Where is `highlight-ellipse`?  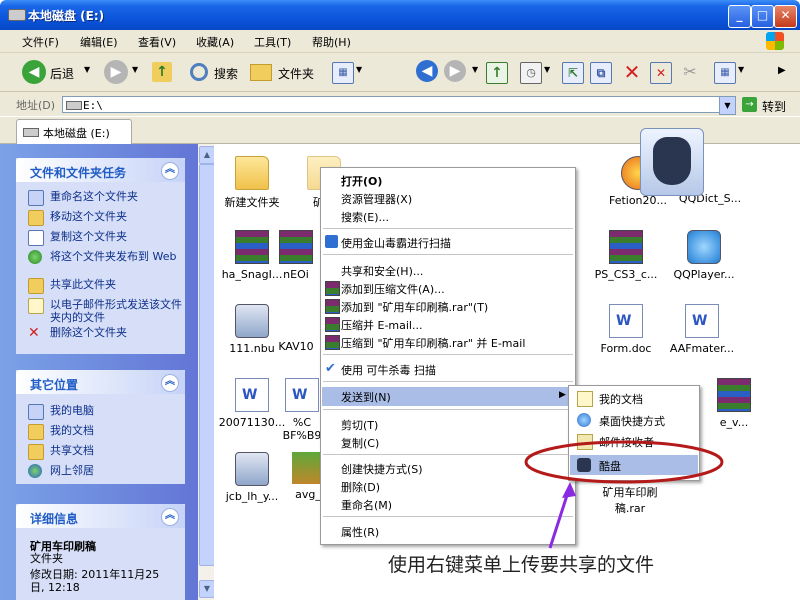 highlight-ellipse is located at coordinates (624, 462).